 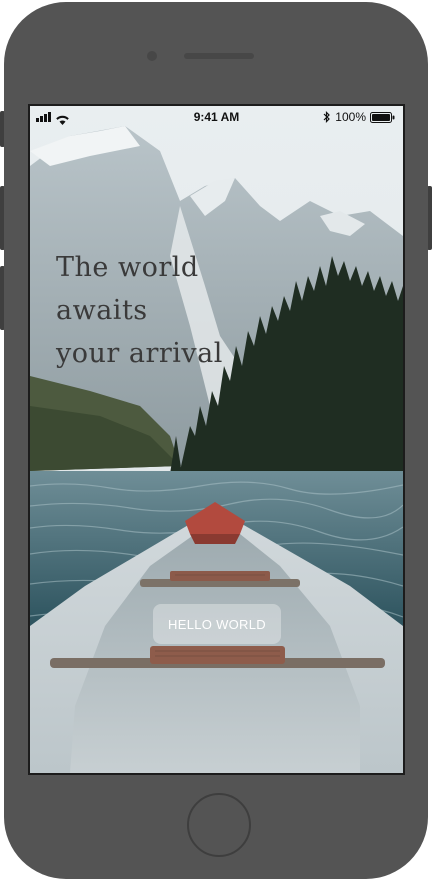 I want to click on earpiece-speaker, so click(x=219, y=56).